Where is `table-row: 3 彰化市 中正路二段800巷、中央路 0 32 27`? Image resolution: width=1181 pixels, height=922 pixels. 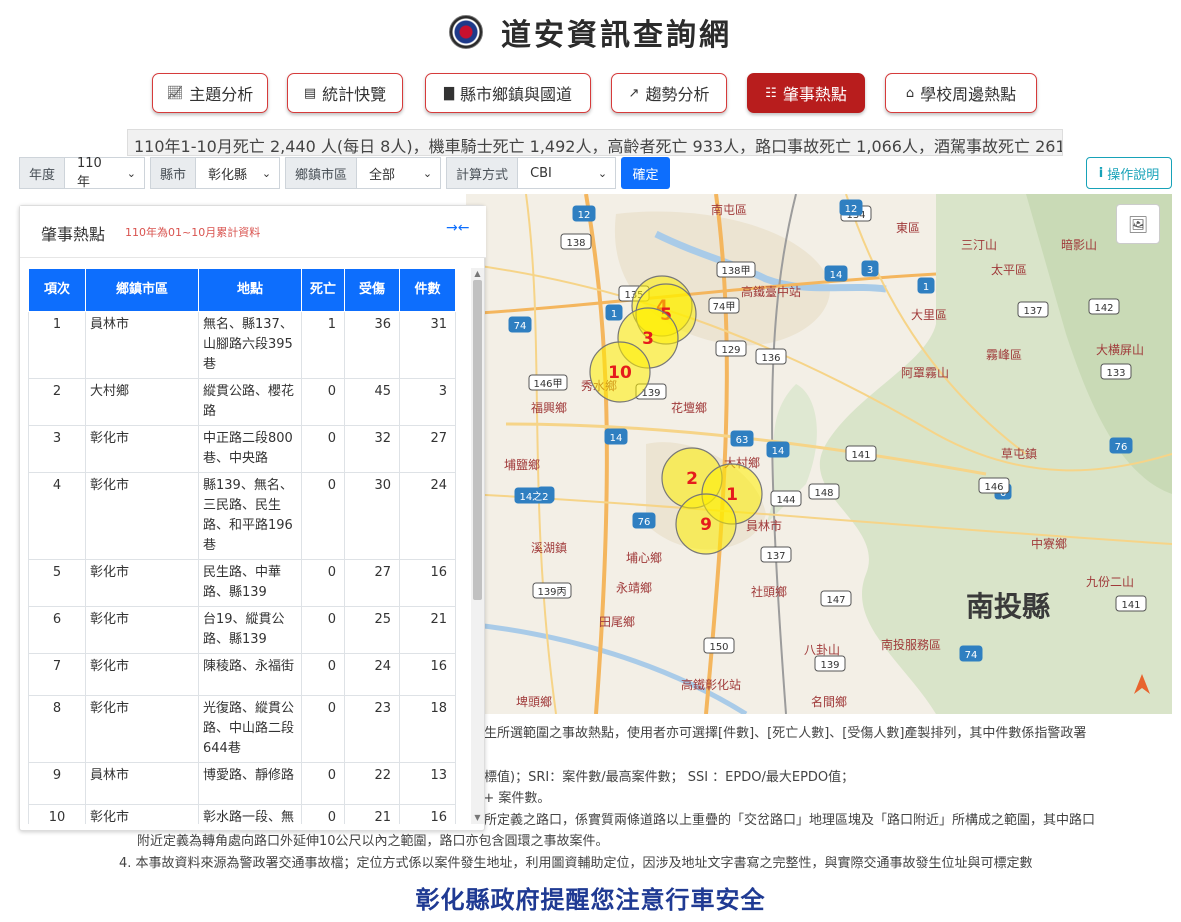 table-row: 3 彰化市 中正路二段800巷、中央路 0 32 27 is located at coordinates (242, 449).